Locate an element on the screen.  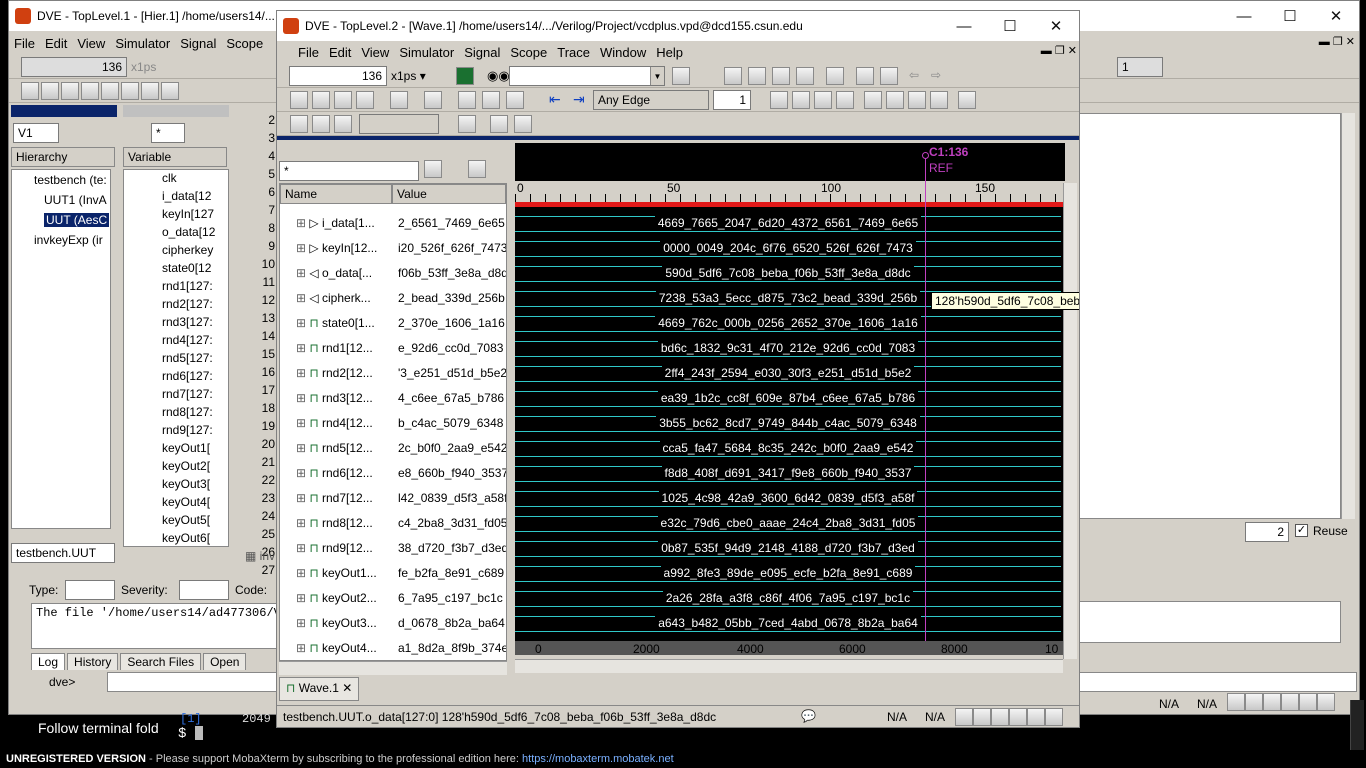
hierarchy-tab: Hierarchy is located at coordinates (63, 157).